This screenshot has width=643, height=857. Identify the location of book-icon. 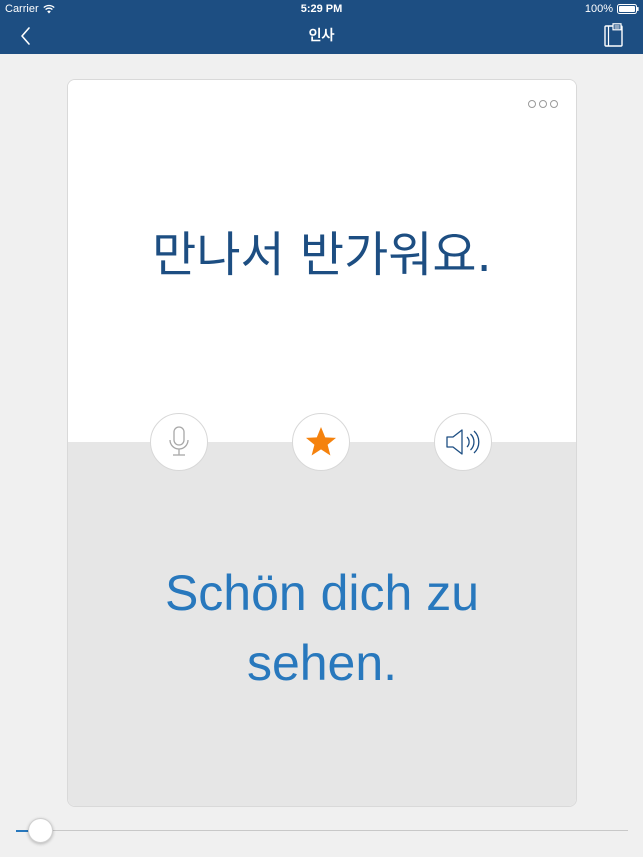
(613, 35).